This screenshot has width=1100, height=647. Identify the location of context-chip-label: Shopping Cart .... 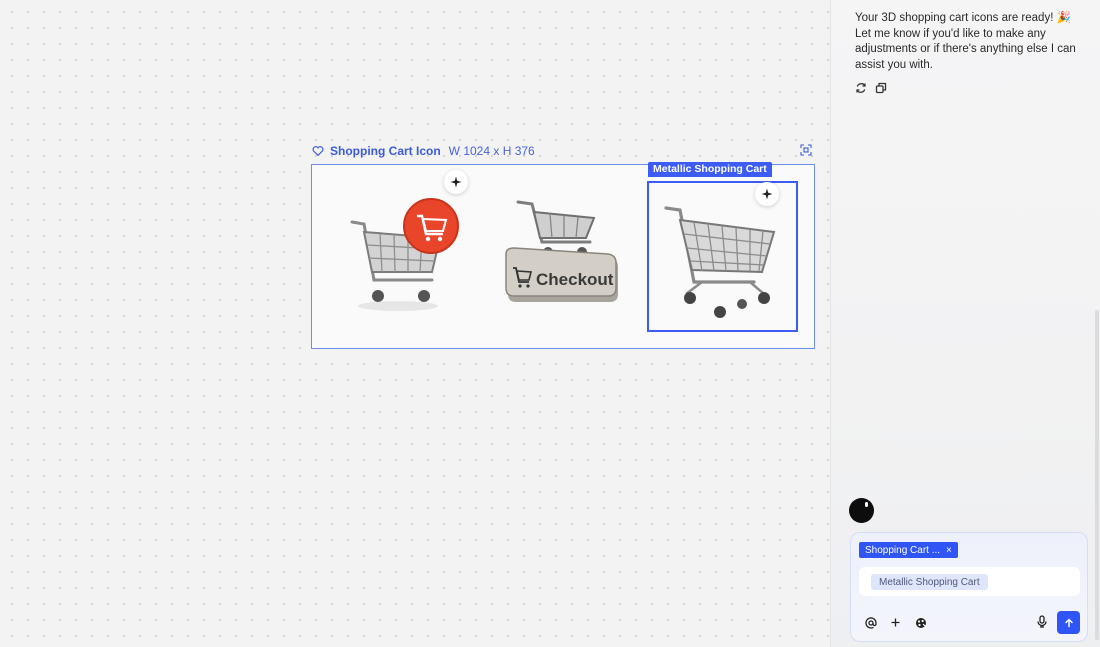
(903, 550).